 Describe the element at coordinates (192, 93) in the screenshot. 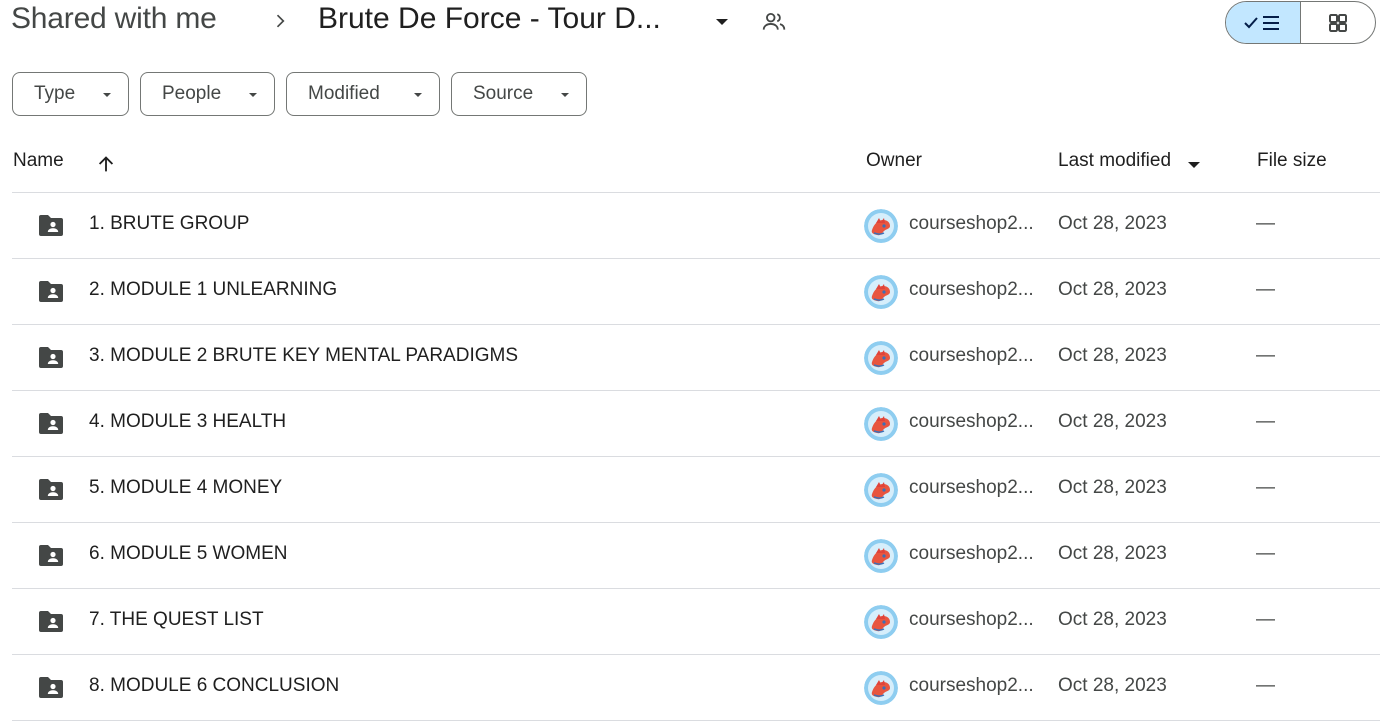

I see `filter-label: People` at that location.